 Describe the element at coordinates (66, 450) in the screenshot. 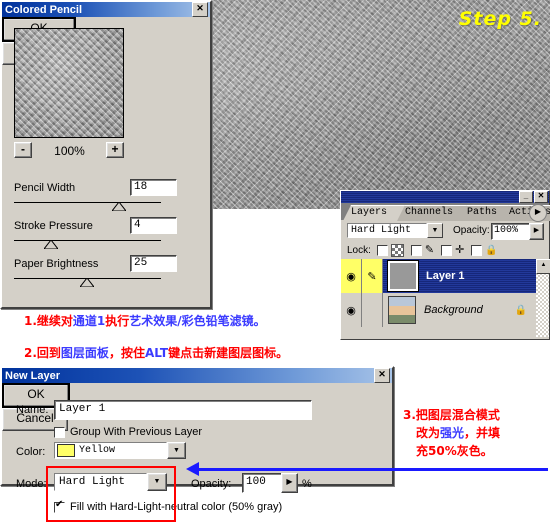

I see `color-swatch` at that location.